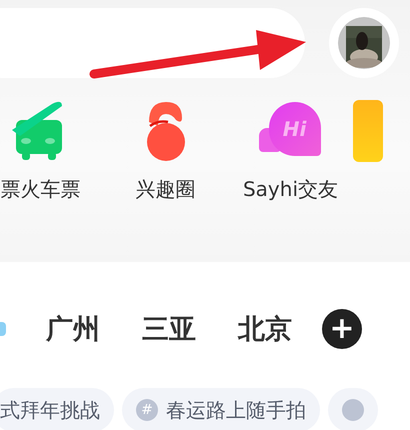 This screenshot has height=430, width=410. I want to click on add-button: +, so click(342, 329).